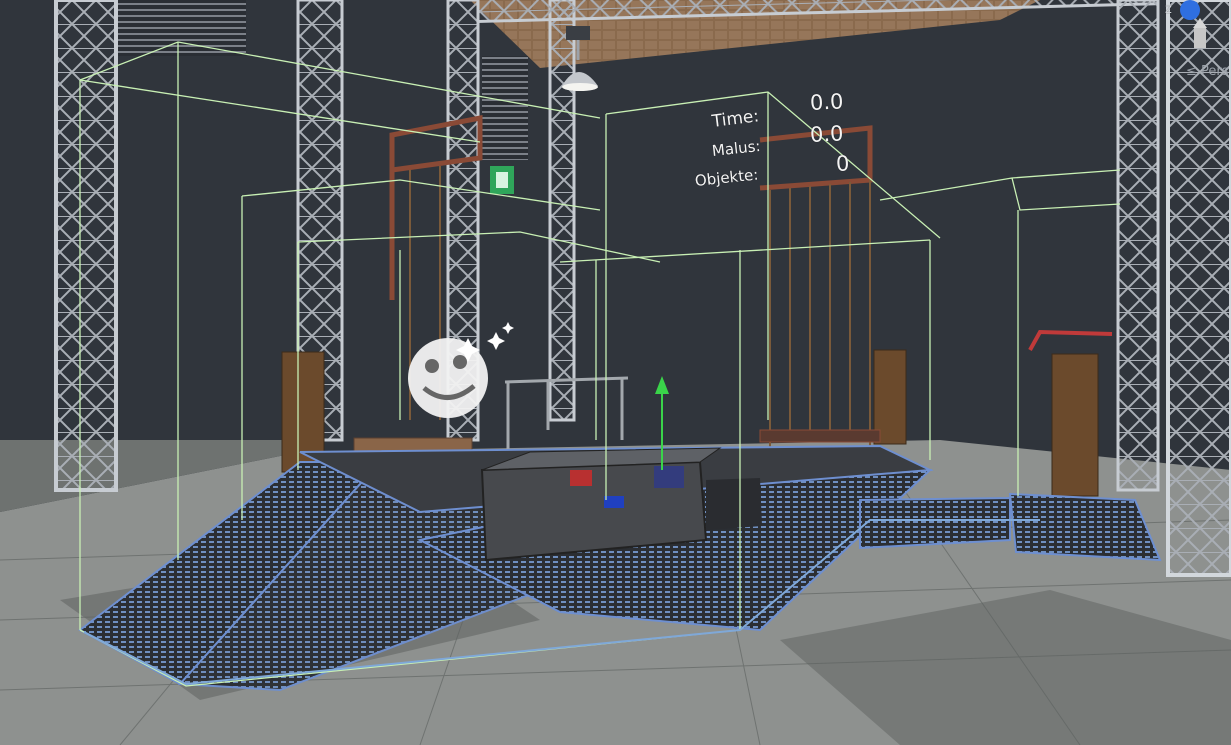 This screenshot has height=745, width=1231. What do you see at coordinates (1200, 23) in the screenshot?
I see `y-axis-cone-icon` at bounding box center [1200, 23].